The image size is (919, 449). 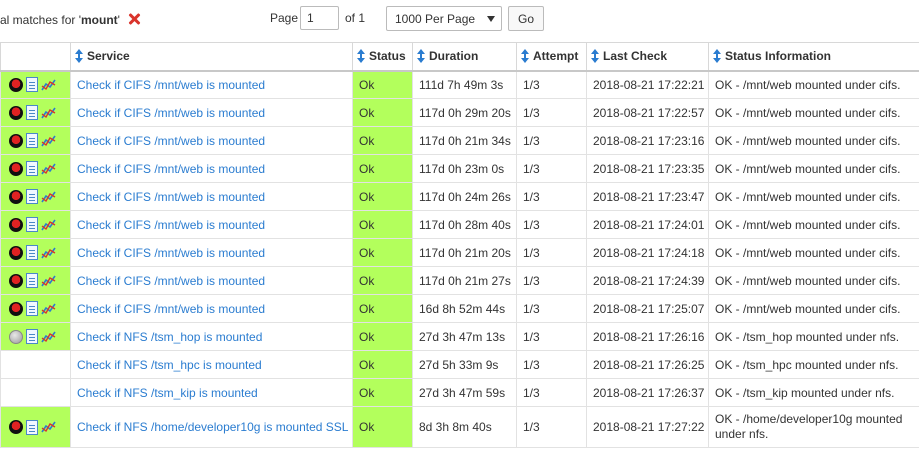 What do you see at coordinates (382, 57) in the screenshot?
I see `header-status: Status` at bounding box center [382, 57].